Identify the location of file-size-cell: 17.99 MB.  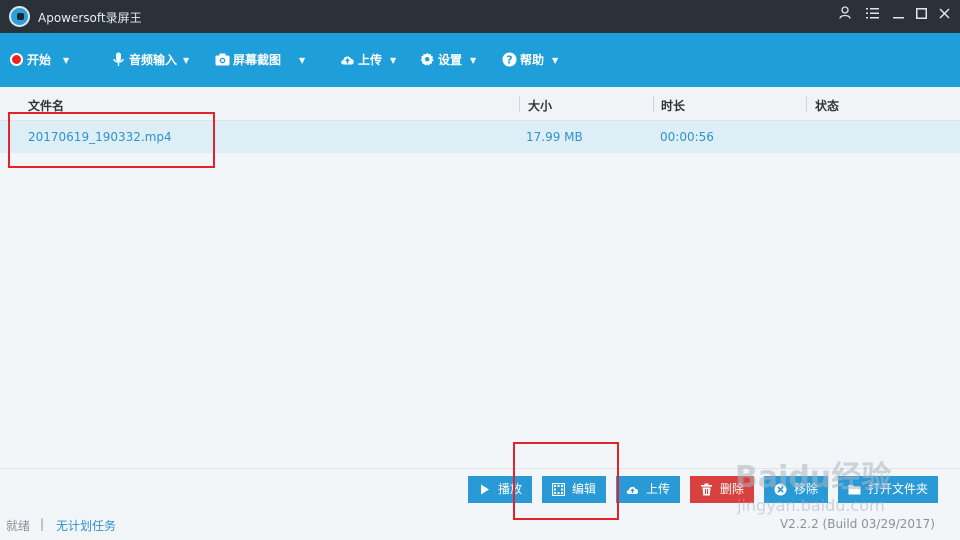
(554, 137).